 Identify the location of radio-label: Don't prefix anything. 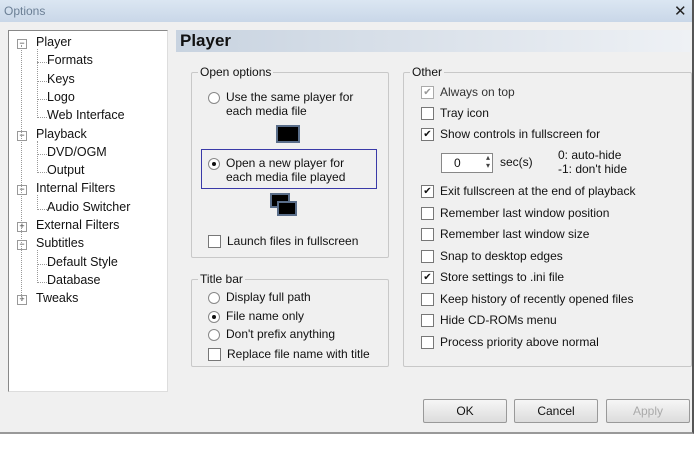
(281, 334).